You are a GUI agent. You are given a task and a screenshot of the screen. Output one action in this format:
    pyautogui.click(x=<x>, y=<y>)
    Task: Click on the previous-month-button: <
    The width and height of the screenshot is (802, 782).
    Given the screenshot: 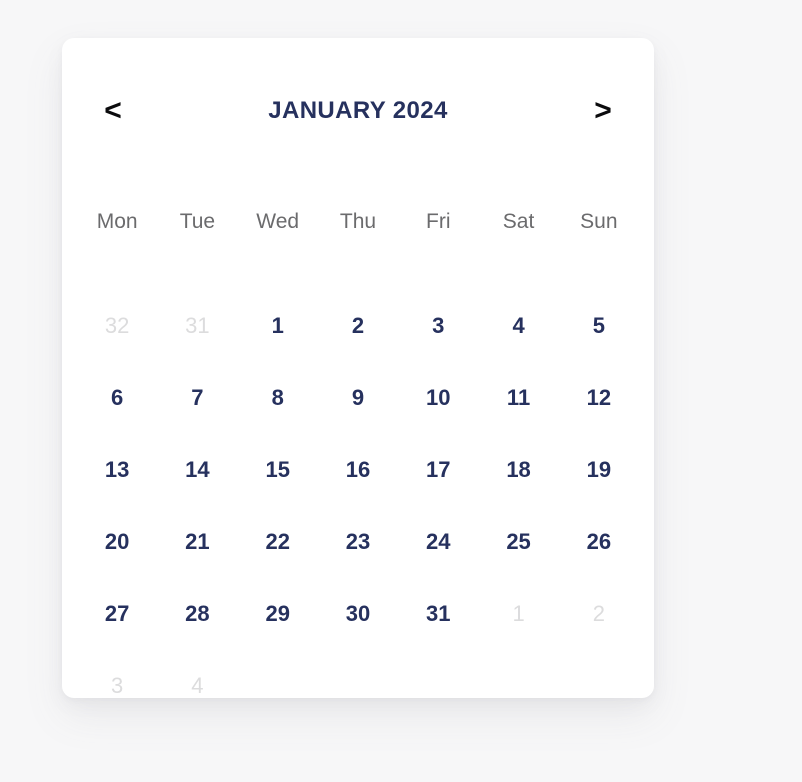 What is the action you would take?
    pyautogui.click(x=113, y=111)
    